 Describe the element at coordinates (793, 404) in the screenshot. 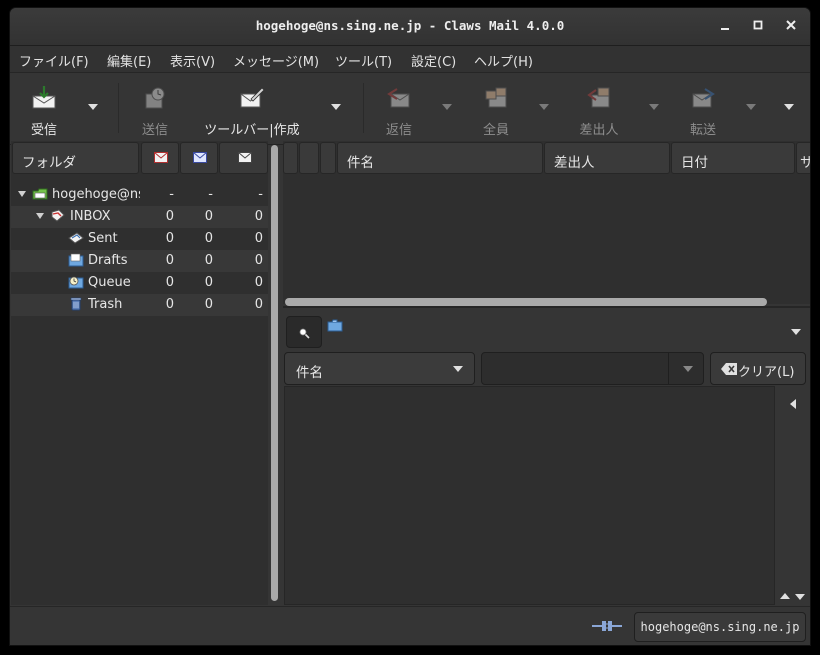

I see `scroll-left-arrow-icon` at that location.